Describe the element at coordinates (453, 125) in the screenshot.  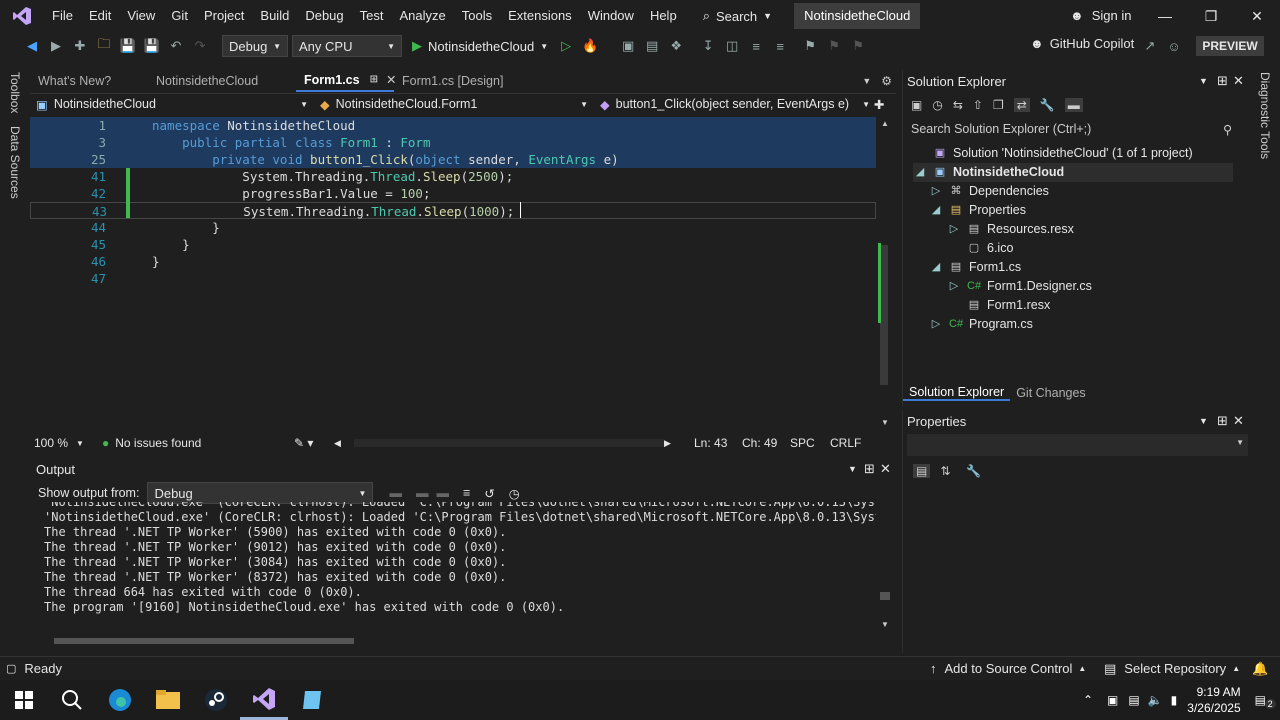
I see `sticky-scroll-line: 1 namespace NotinsidetheCloud` at that location.